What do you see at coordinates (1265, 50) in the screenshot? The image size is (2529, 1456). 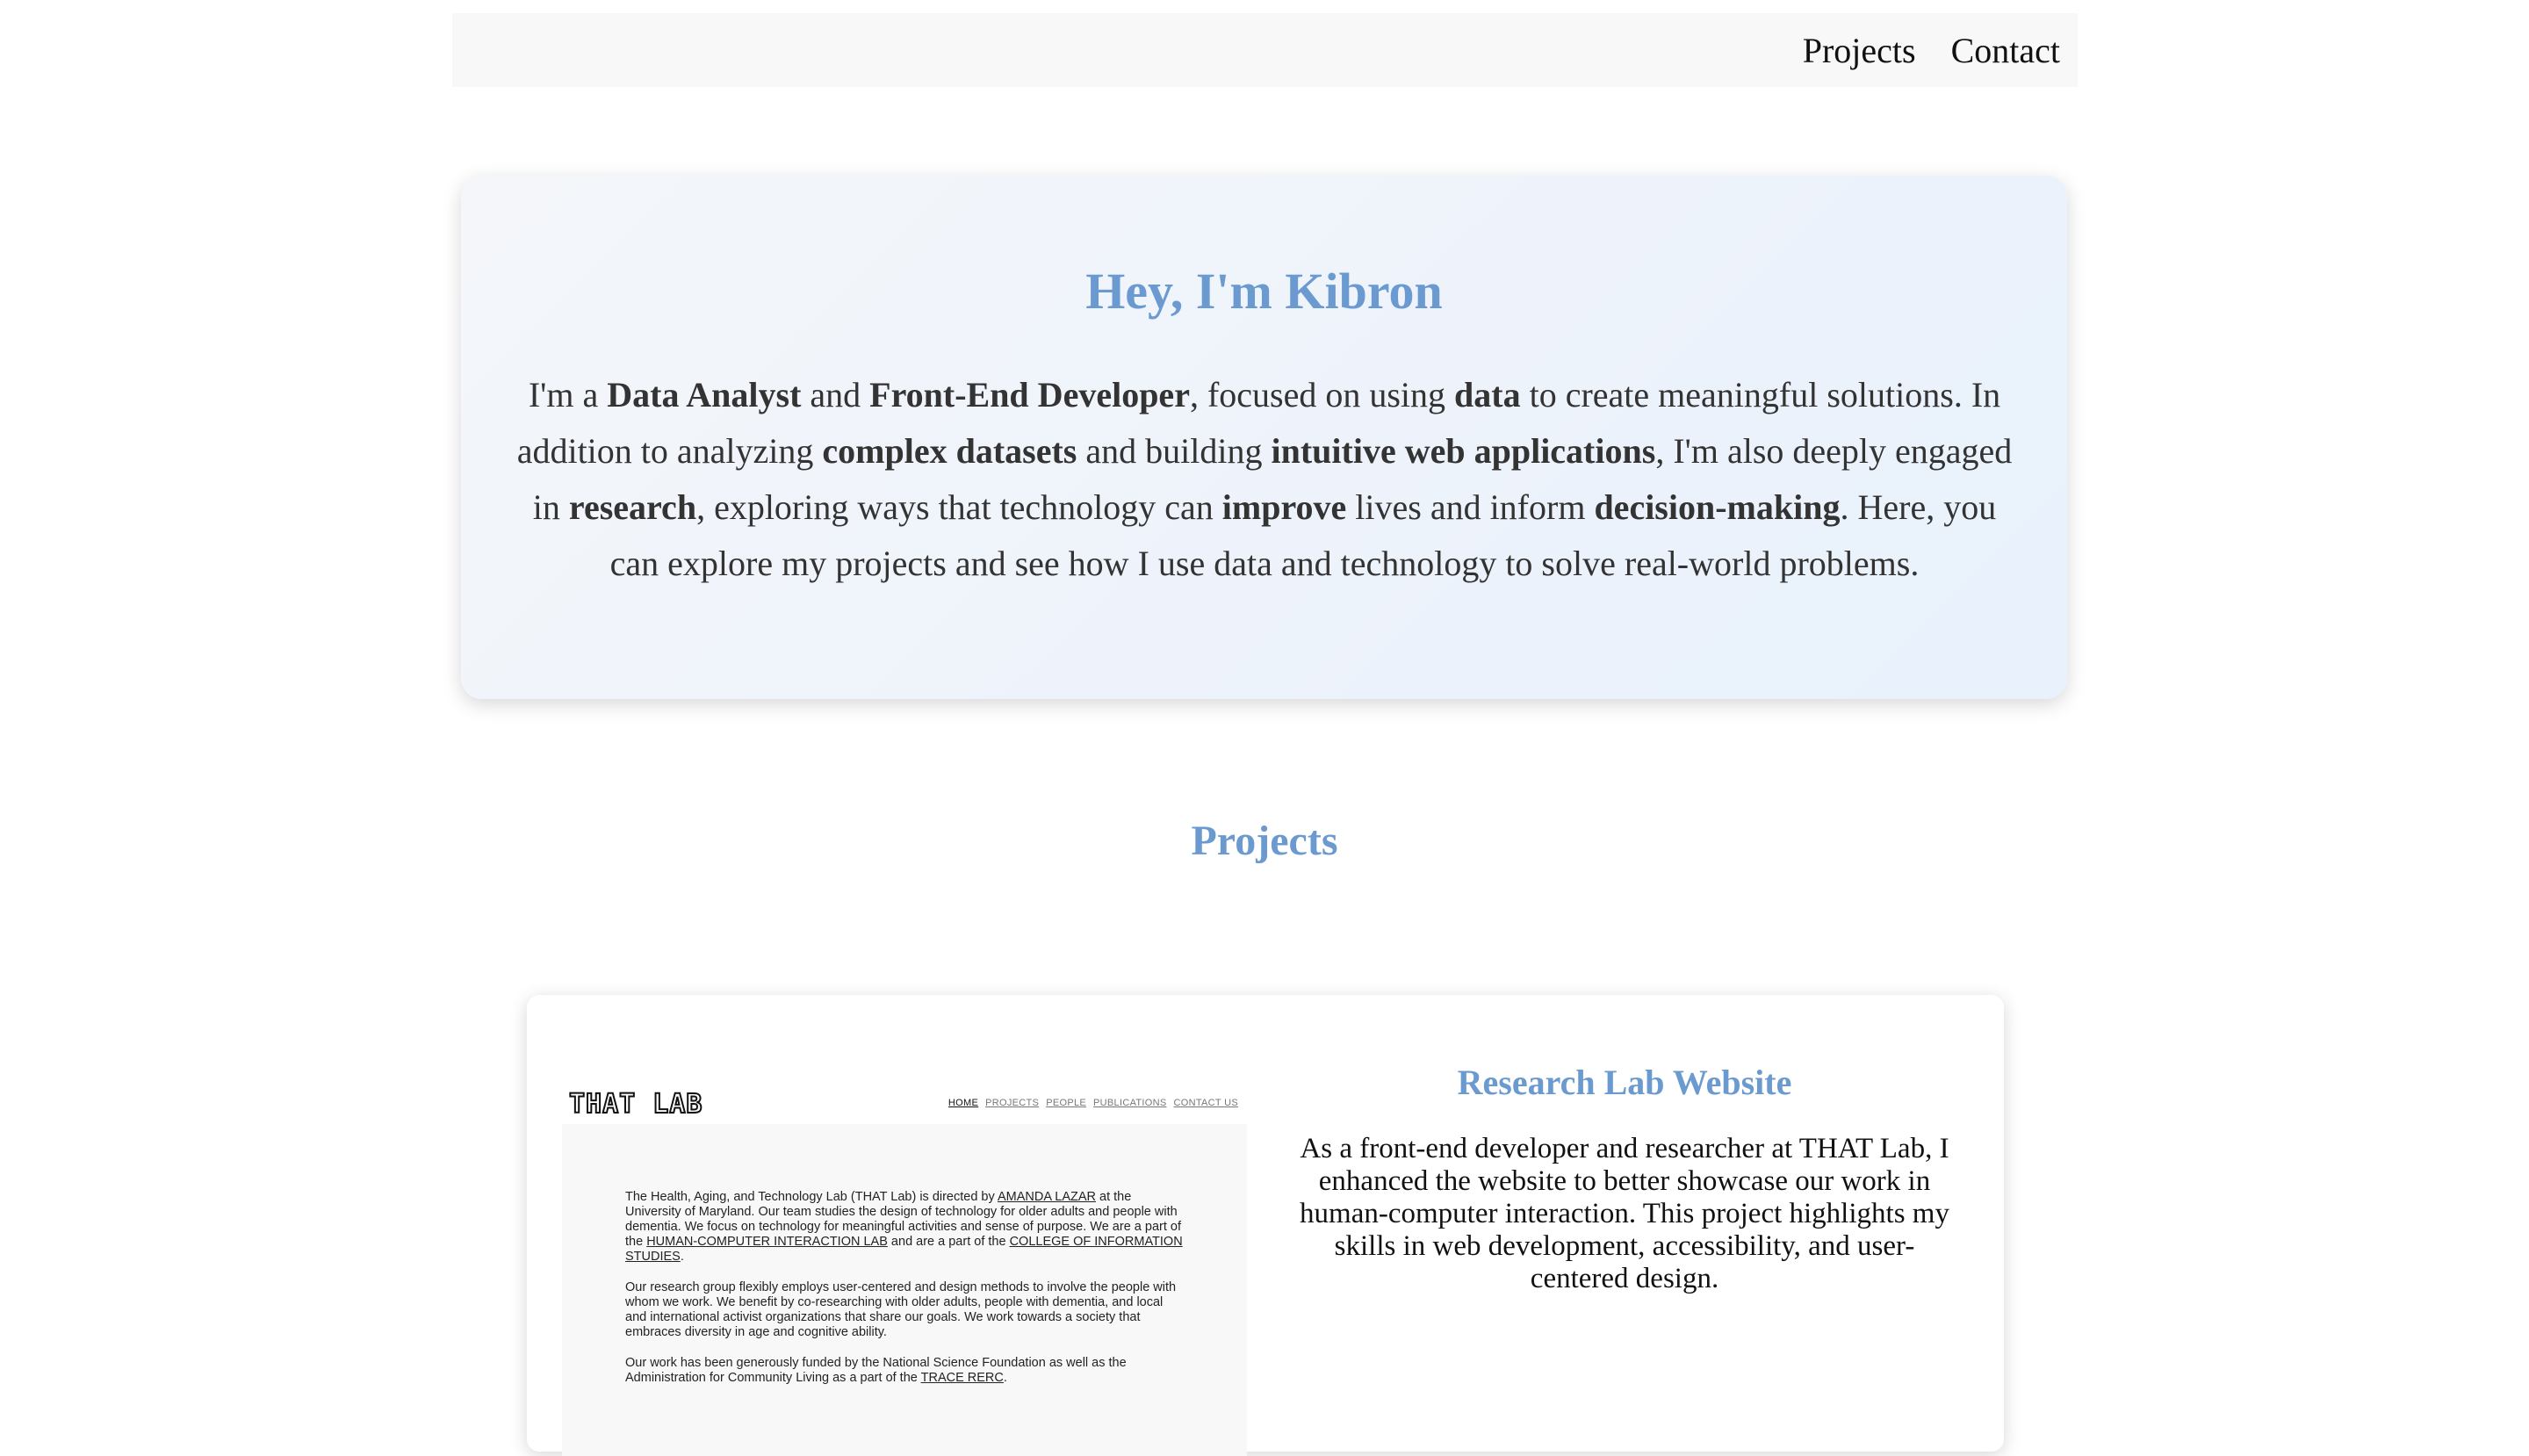 I see `top-navbar: Projects Contact` at bounding box center [1265, 50].